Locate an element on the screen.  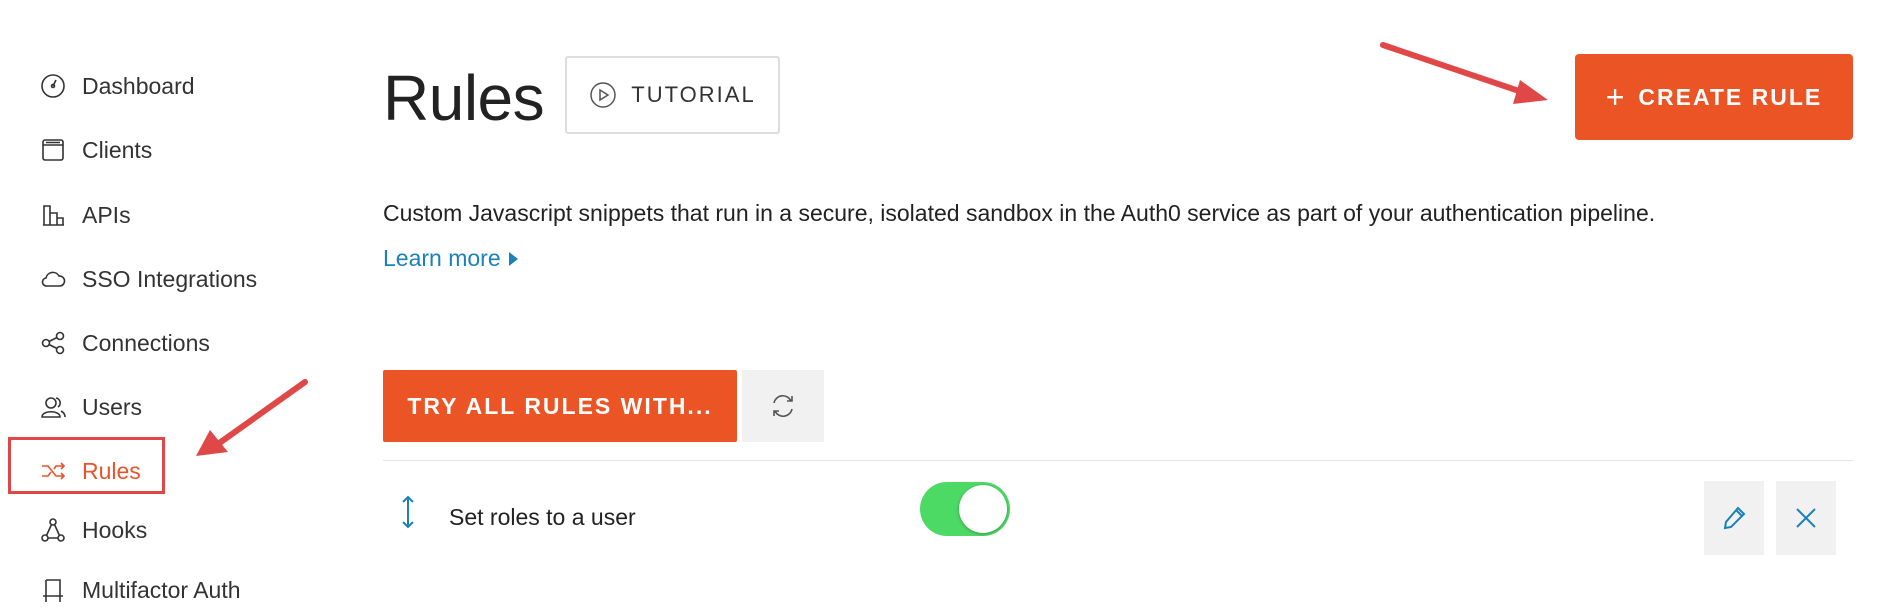
gauge-icon is located at coordinates (53, 86).